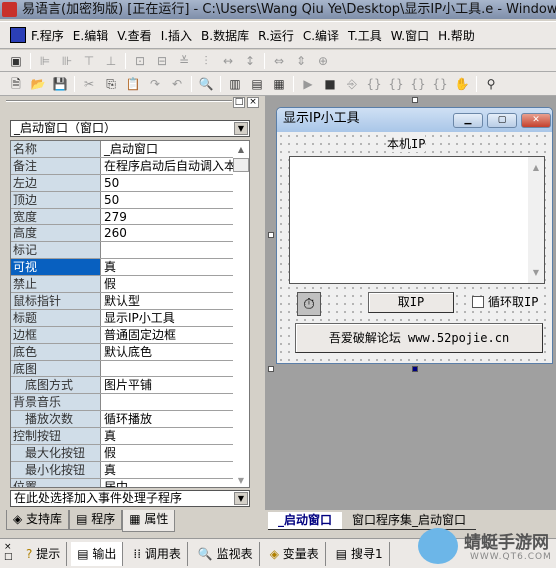 This screenshot has height=568, width=556. Describe the element at coordinates (462, 84) in the screenshot. I see `hand-icon: ✋` at that location.